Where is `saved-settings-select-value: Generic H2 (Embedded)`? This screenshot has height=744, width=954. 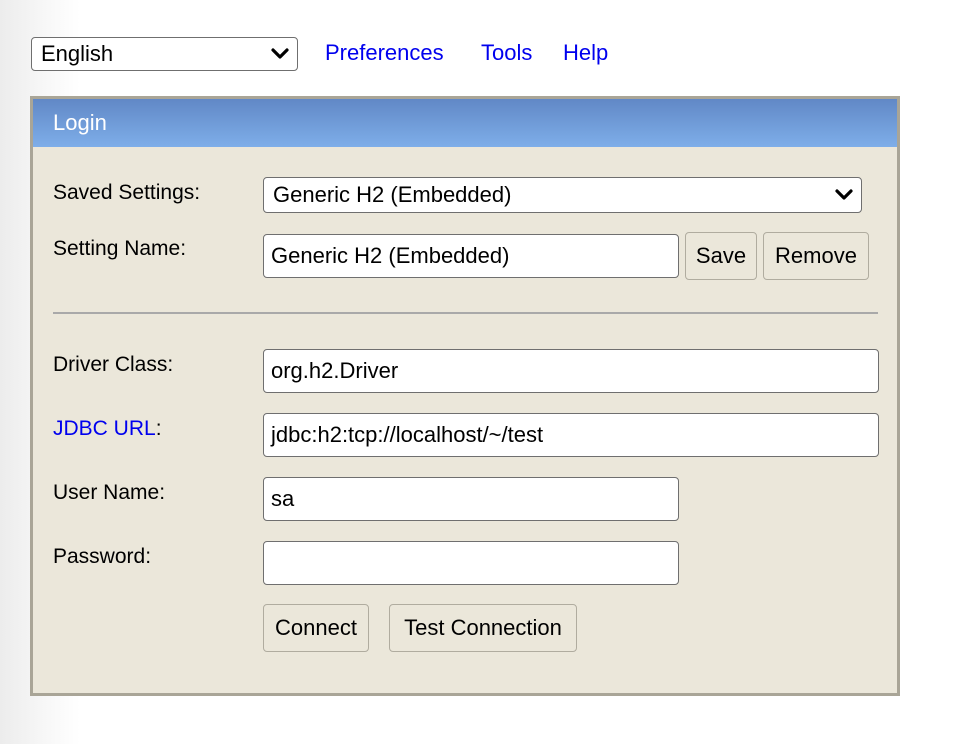 saved-settings-select-value: Generic H2 (Embedded) is located at coordinates (392, 194).